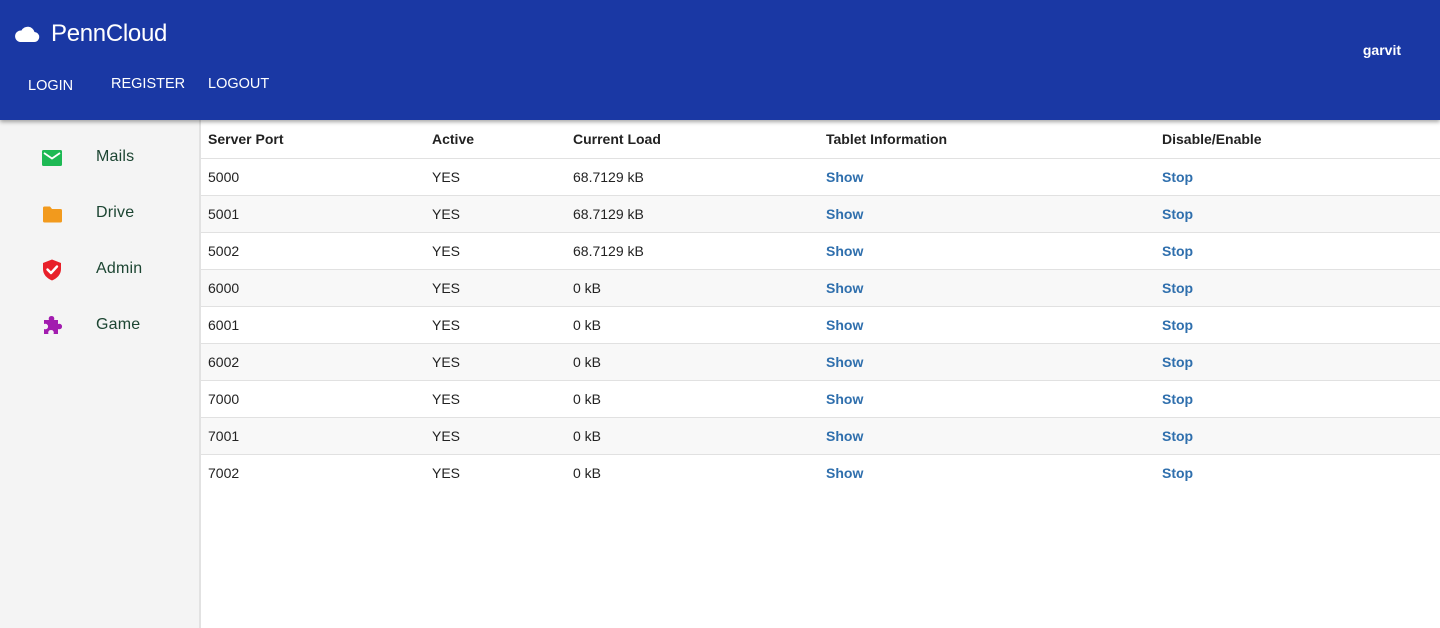 This screenshot has width=1440, height=628. What do you see at coordinates (313, 435) in the screenshot?
I see `server-port-cell: 7001` at bounding box center [313, 435].